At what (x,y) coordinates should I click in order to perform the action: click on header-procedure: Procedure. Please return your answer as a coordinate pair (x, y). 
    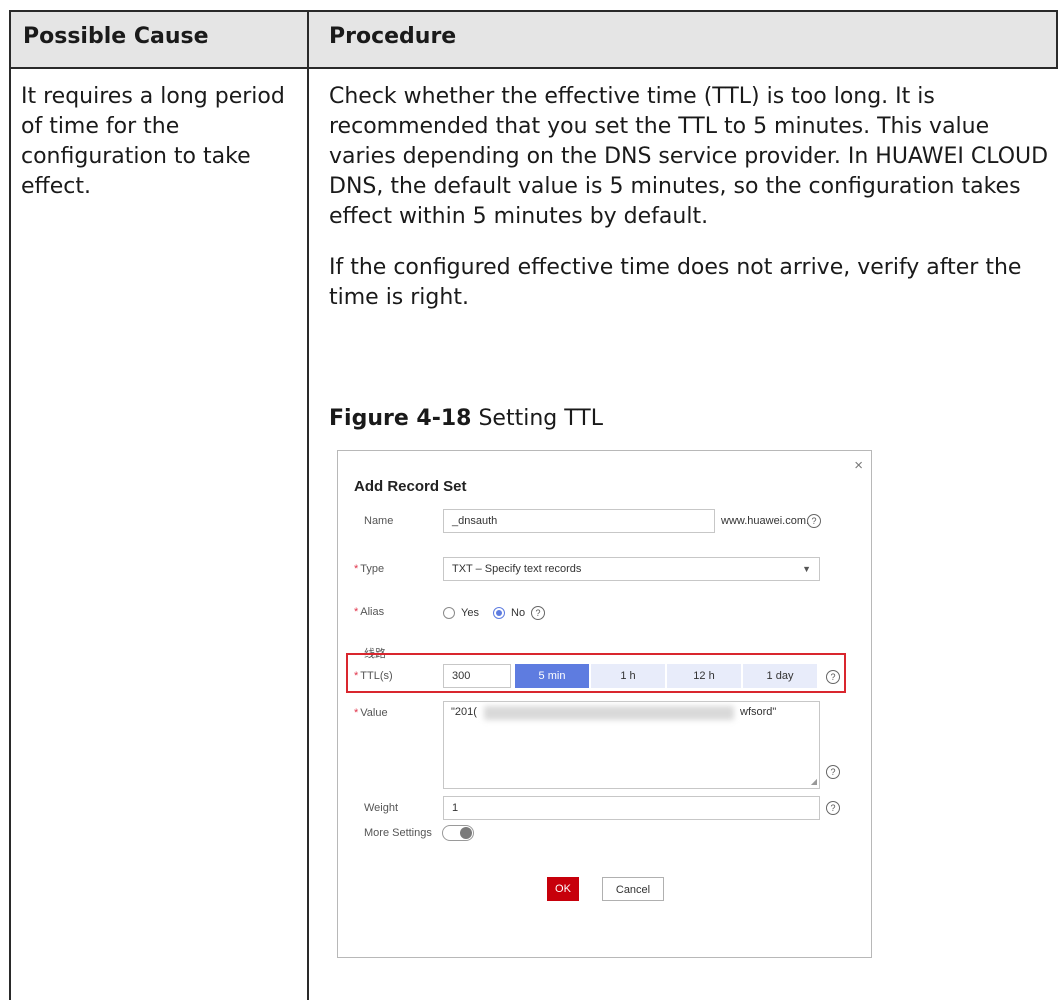
    Looking at the image, I should click on (393, 36).